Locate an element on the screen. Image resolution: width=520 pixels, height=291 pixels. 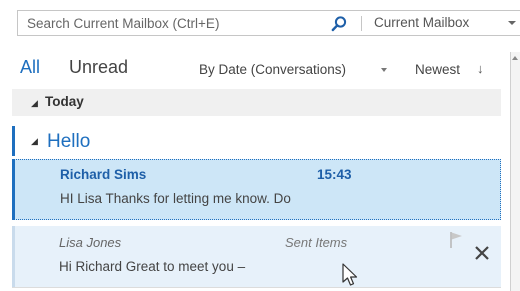
scope-divider is located at coordinates (361, 23).